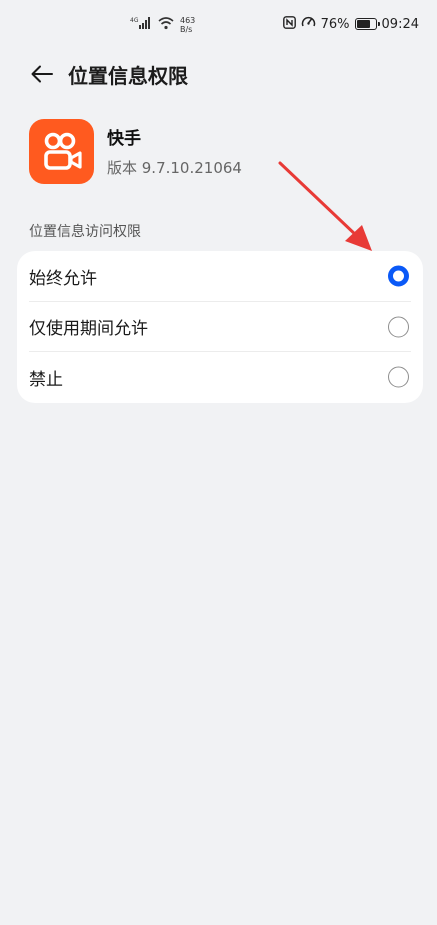 This screenshot has height=925, width=437. What do you see at coordinates (61, 151) in the screenshot?
I see `kuaishou-app-icon` at bounding box center [61, 151].